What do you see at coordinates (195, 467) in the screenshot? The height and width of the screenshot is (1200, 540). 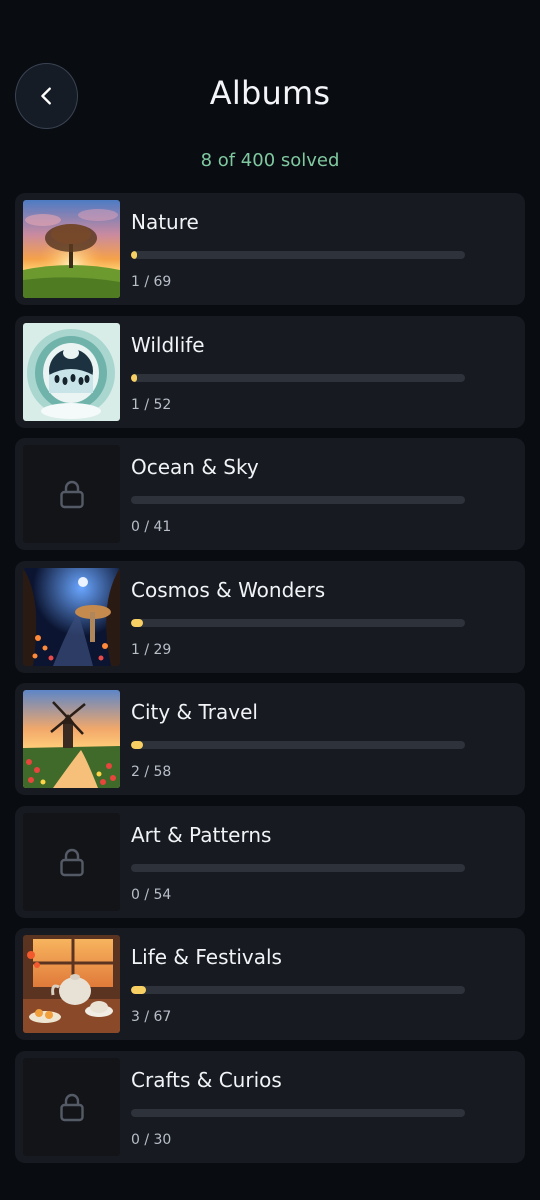 I see `album-name: Ocean & Sky` at bounding box center [195, 467].